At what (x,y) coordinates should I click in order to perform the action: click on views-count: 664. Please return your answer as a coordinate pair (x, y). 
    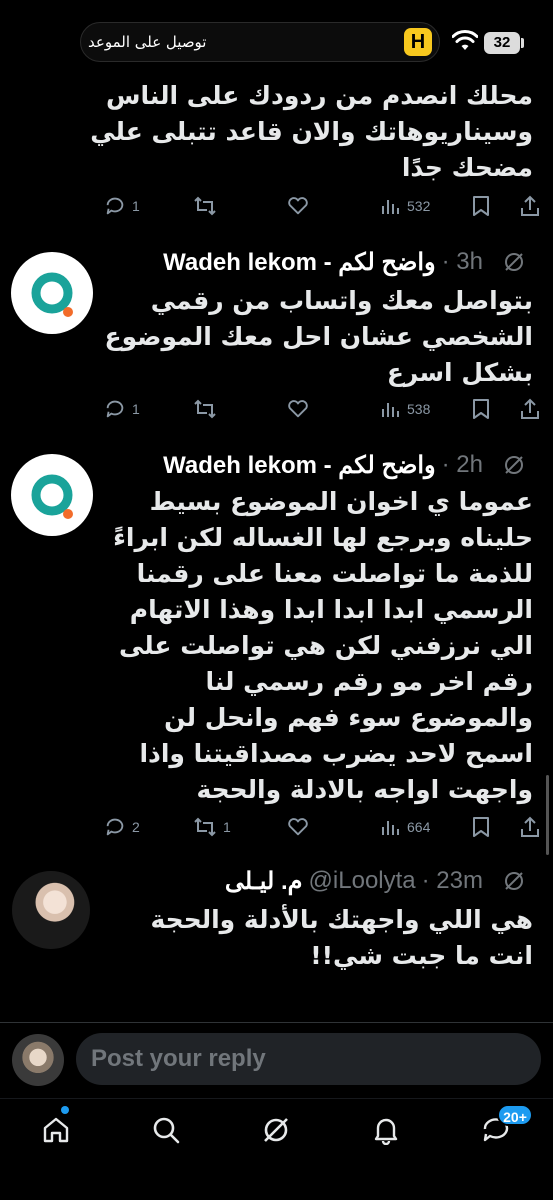
    Looking at the image, I should click on (419, 827).